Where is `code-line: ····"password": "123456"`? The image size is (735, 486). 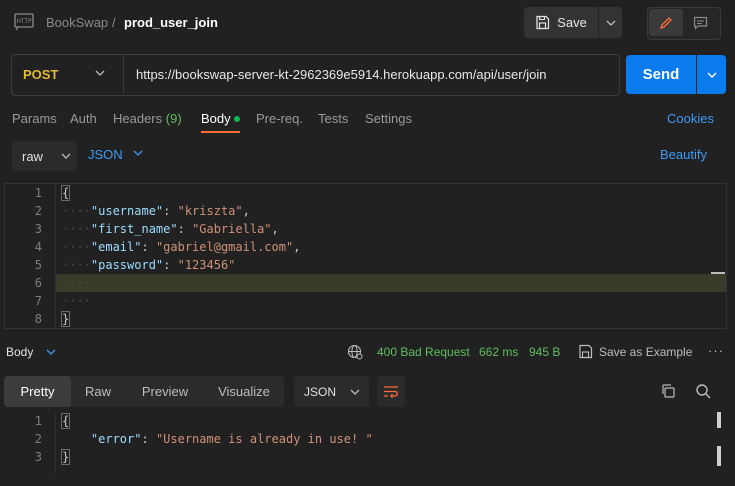
code-line: ····"password": "123456" is located at coordinates (149, 265).